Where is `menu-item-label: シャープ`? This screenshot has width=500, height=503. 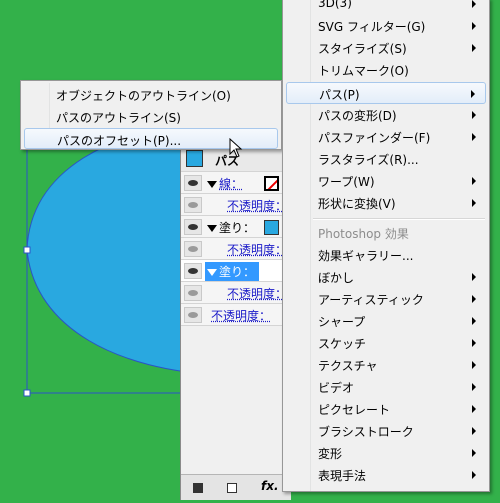
menu-item-label: シャープ is located at coordinates (341, 321).